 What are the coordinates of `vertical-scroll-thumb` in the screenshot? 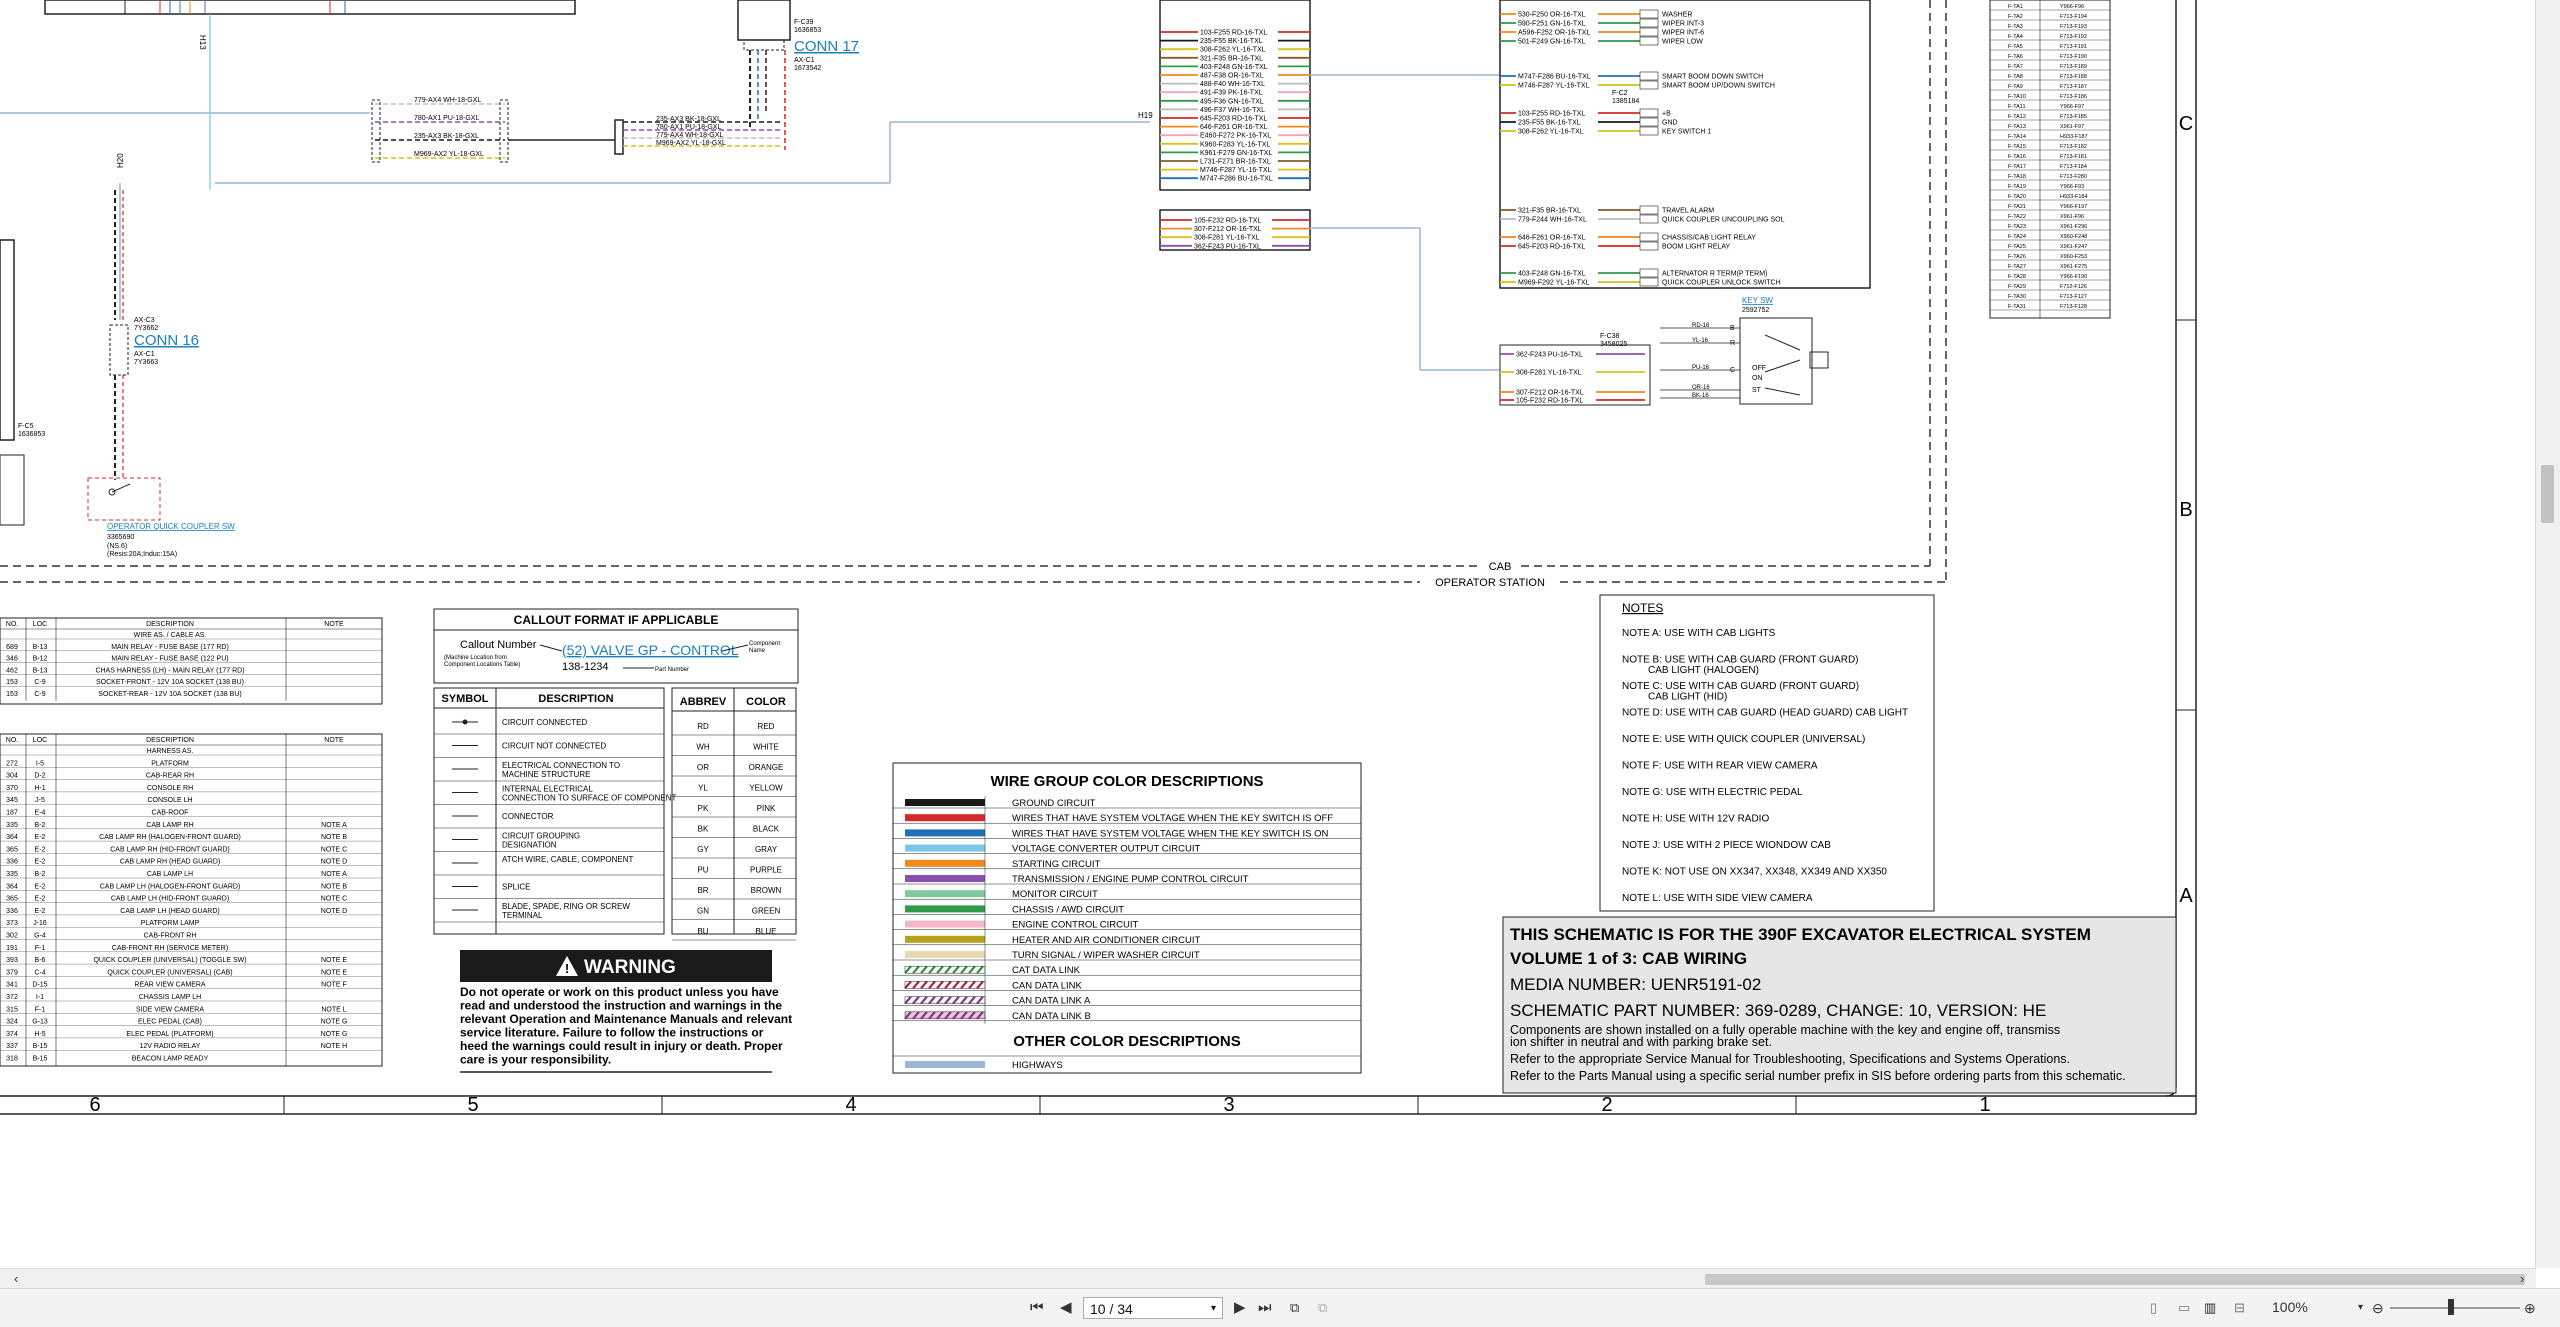 It's located at (2547, 494).